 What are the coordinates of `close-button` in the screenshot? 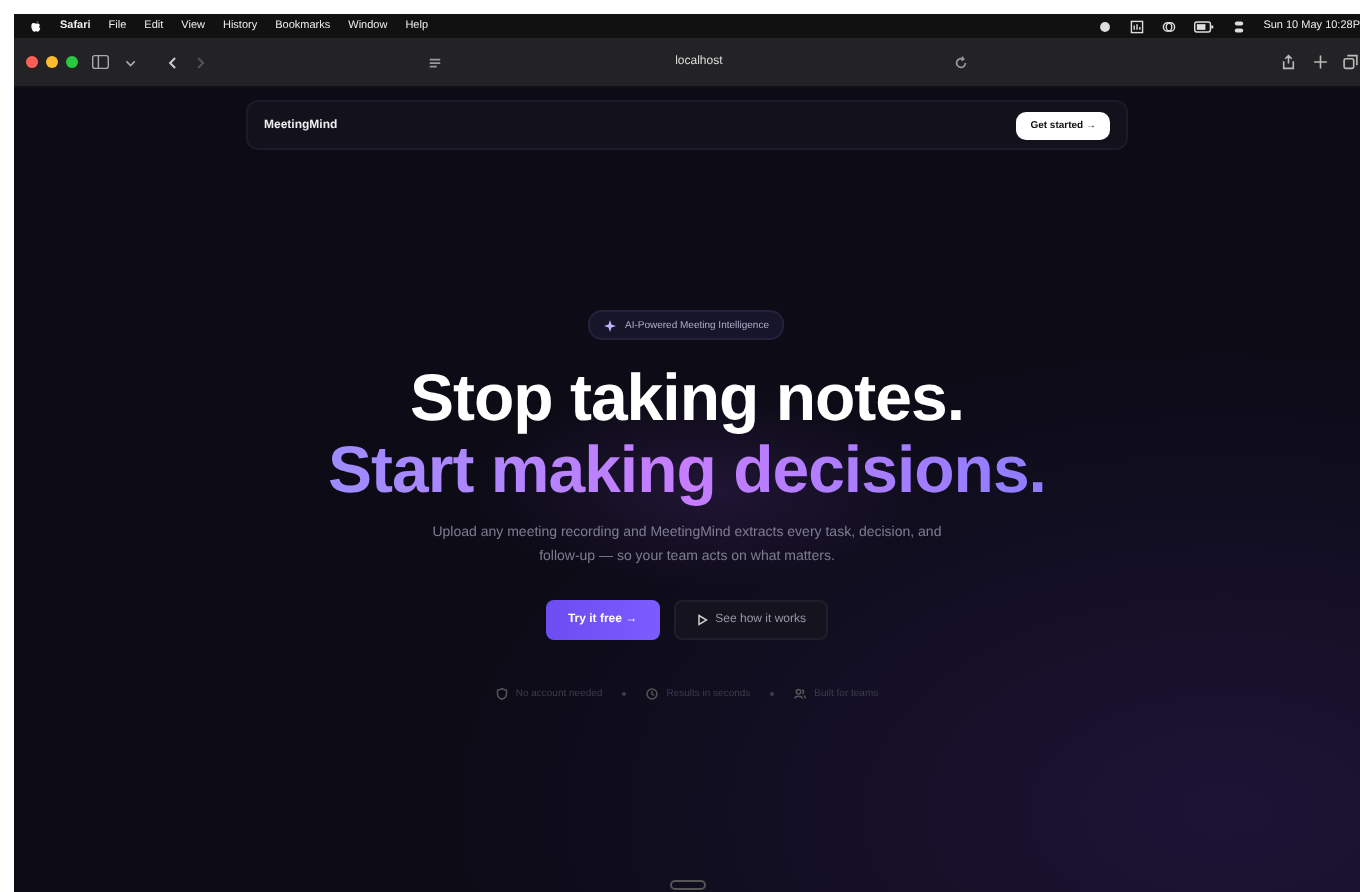 It's located at (32, 62).